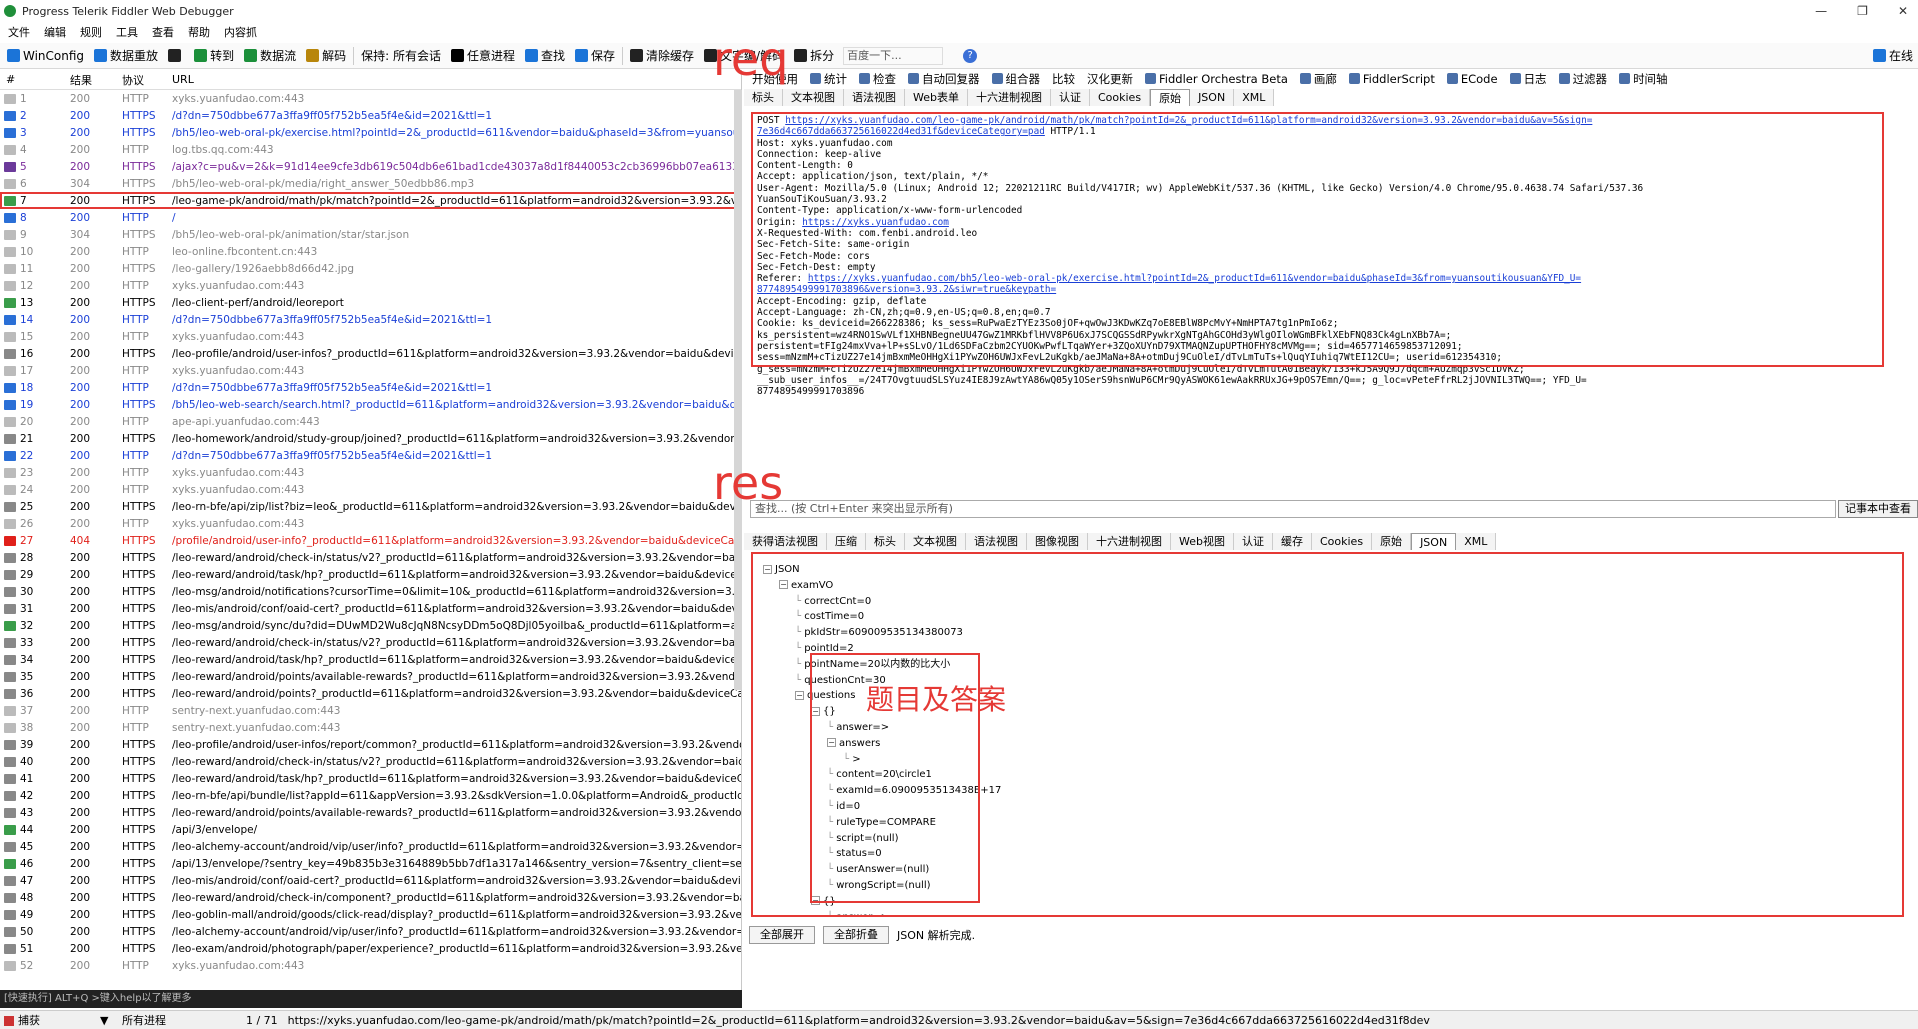 The width and height of the screenshot is (1918, 1029). I want to click on json-tree-node: └ wrongScript=(null), so click(882, 886).